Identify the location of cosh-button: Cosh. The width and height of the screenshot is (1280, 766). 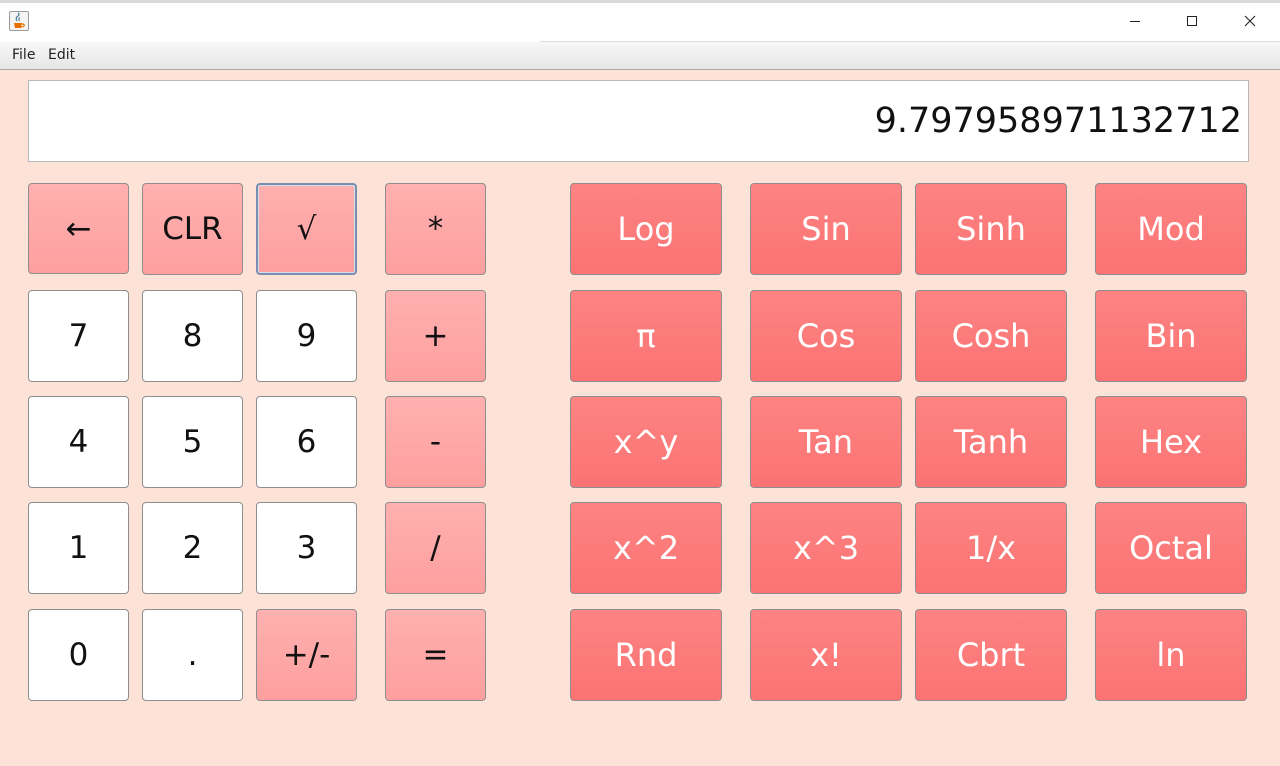
(991, 336).